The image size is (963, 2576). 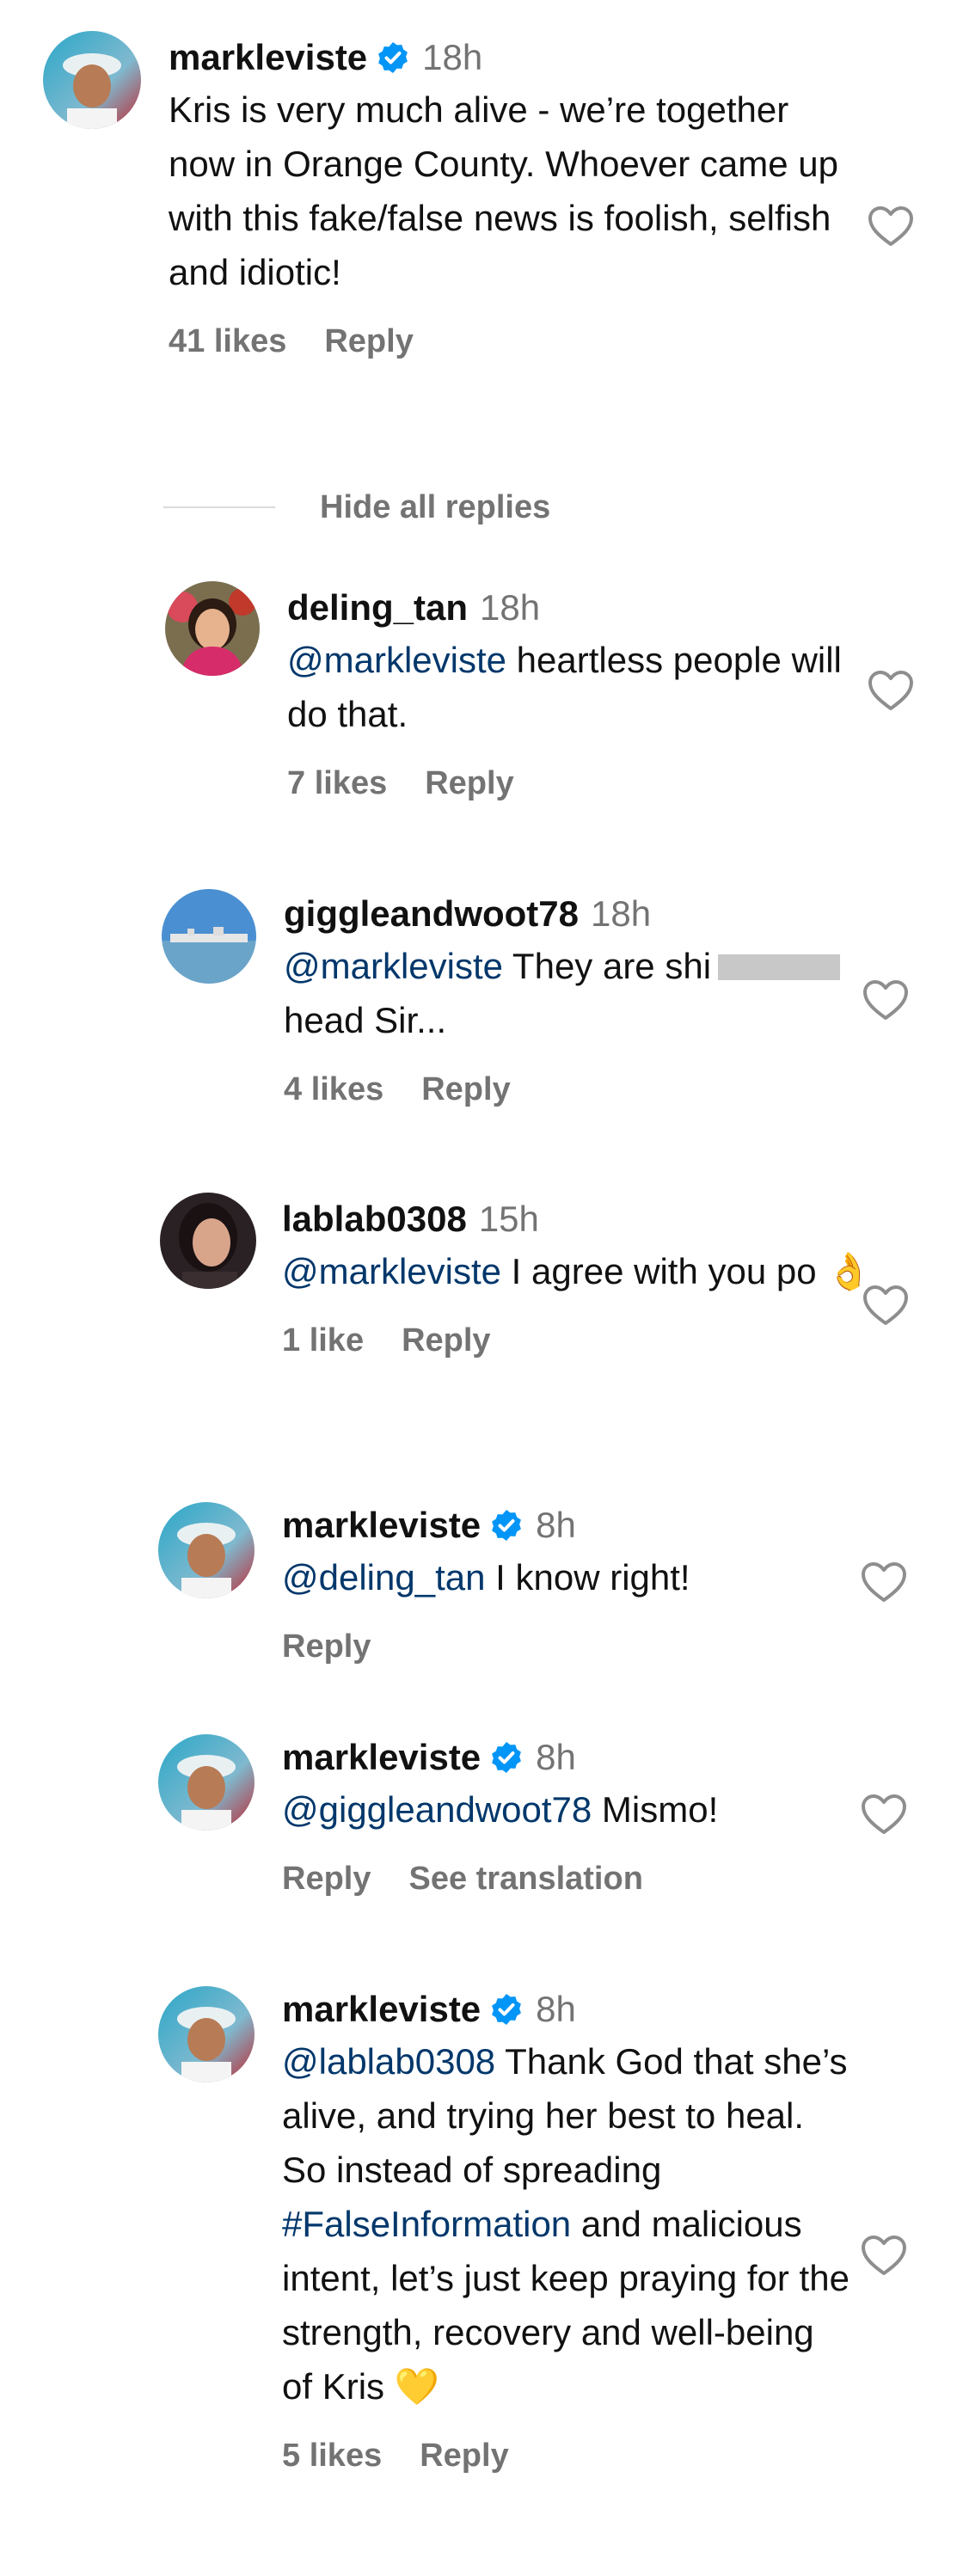 I want to click on reply-meta: Reply See translation, so click(x=578, y=1878).